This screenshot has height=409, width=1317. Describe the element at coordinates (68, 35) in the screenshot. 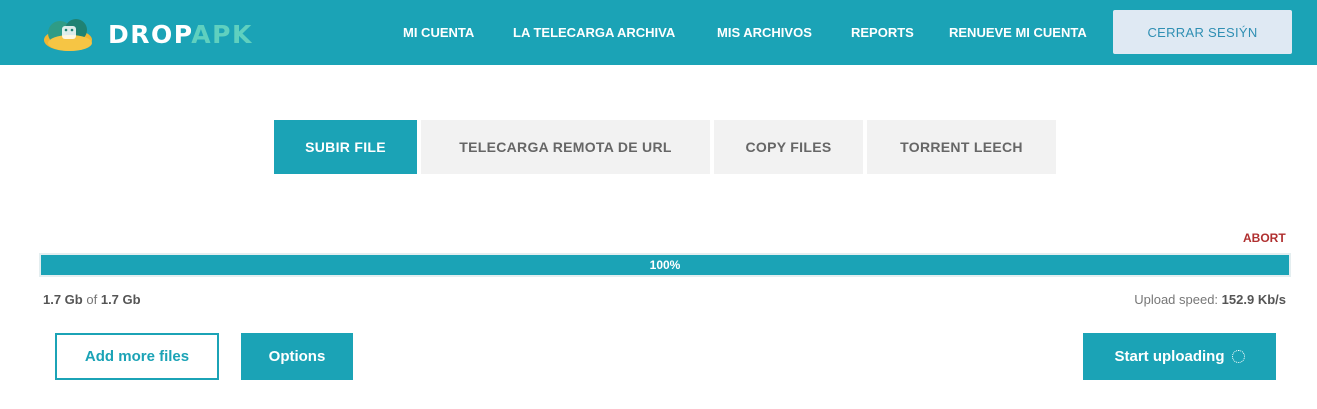

I see `cloud-android-icon` at that location.